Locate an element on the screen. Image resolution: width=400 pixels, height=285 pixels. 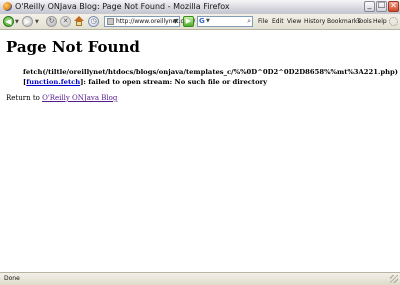
maximize-icon: □ is located at coordinates (381, 4).